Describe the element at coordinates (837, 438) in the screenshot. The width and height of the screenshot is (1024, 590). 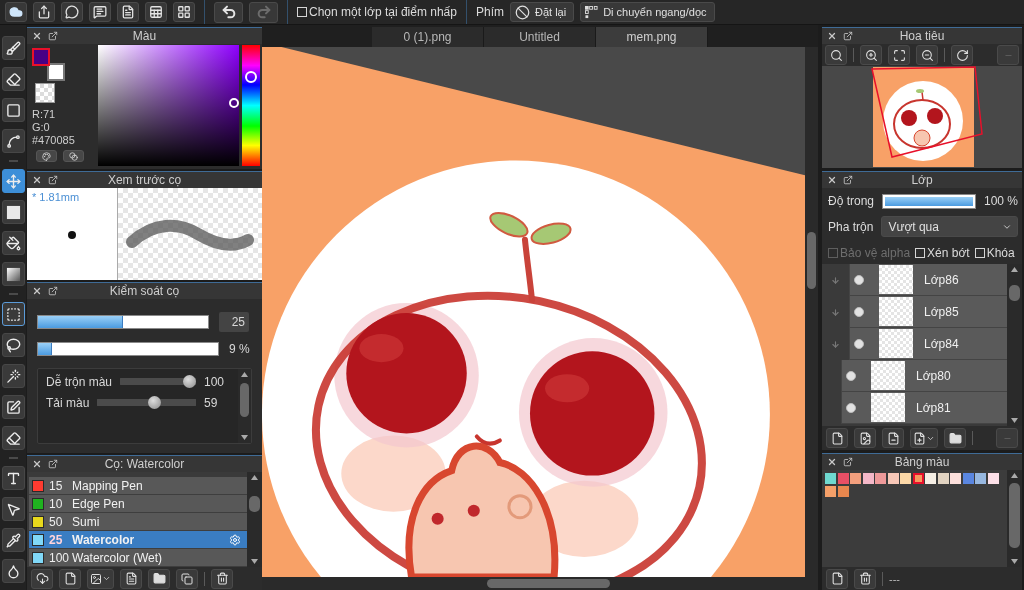
I see `new-layer-button` at that location.